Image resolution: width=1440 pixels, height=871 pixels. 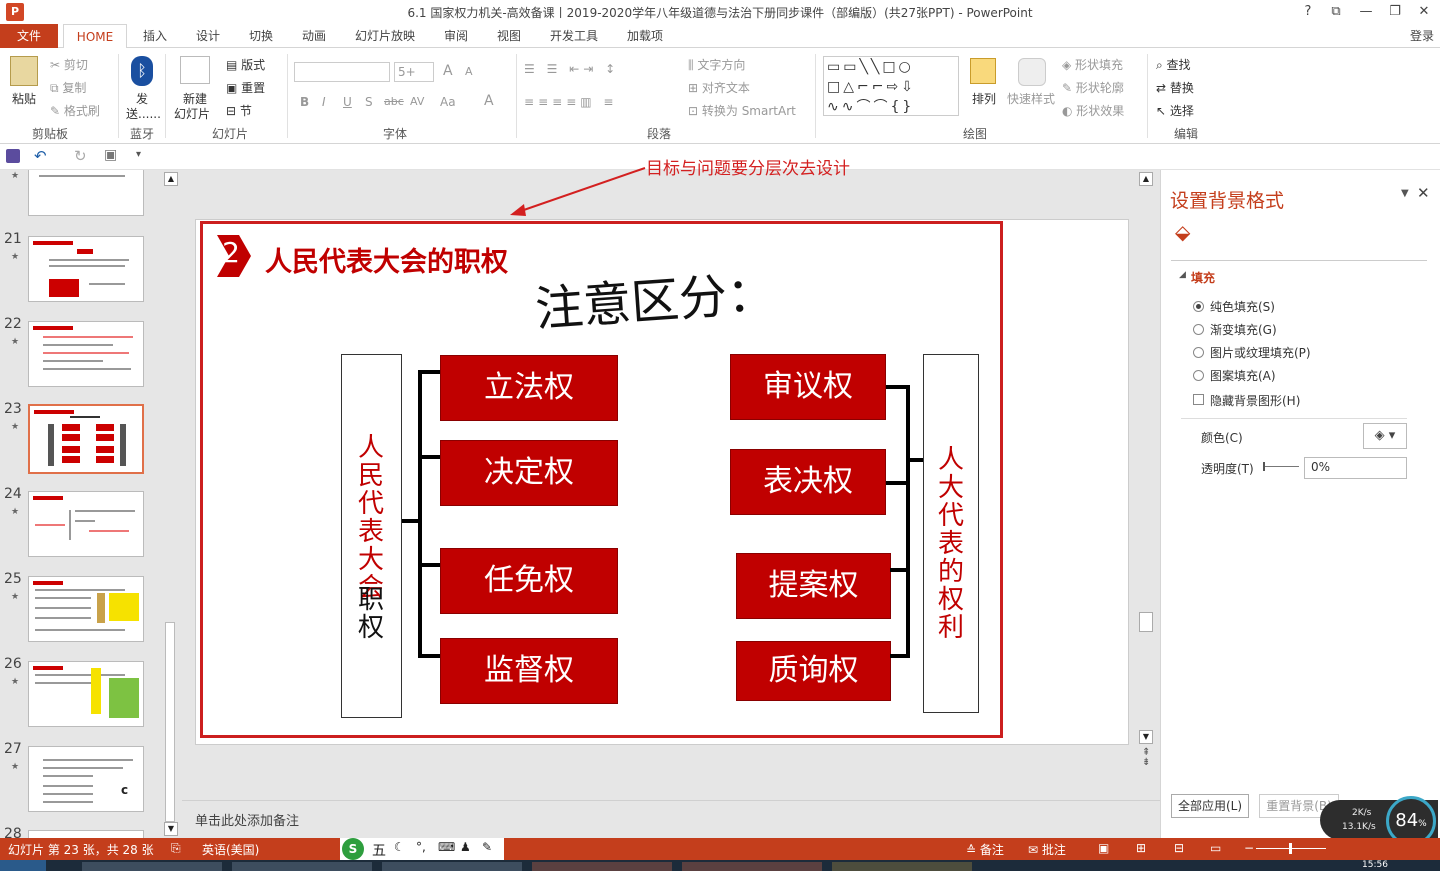 What do you see at coordinates (1243, 329) in the screenshot?
I see `gradient-fill-label: 渐变填充(G)` at bounding box center [1243, 329].